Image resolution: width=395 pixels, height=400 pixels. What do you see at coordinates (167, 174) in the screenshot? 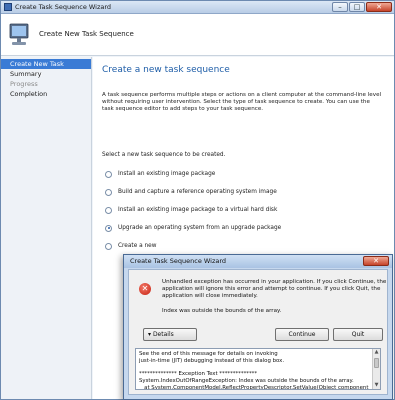
I see `option-label: Install an existing image package` at bounding box center [167, 174].